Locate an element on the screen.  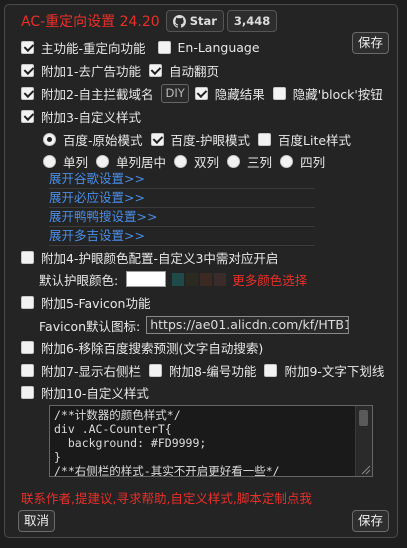
triple-column-radio is located at coordinates (234, 161).